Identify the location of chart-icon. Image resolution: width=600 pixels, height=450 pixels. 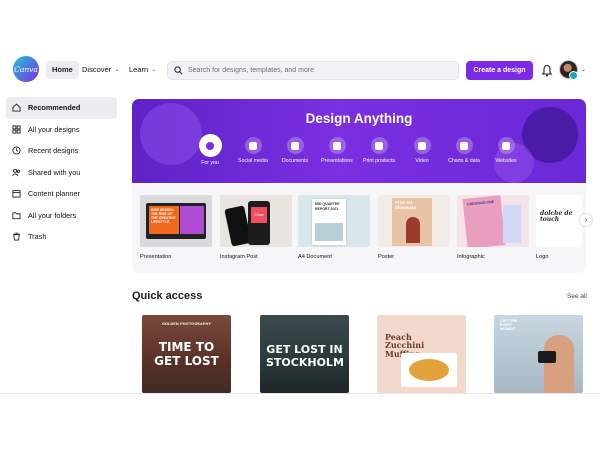
(464, 145).